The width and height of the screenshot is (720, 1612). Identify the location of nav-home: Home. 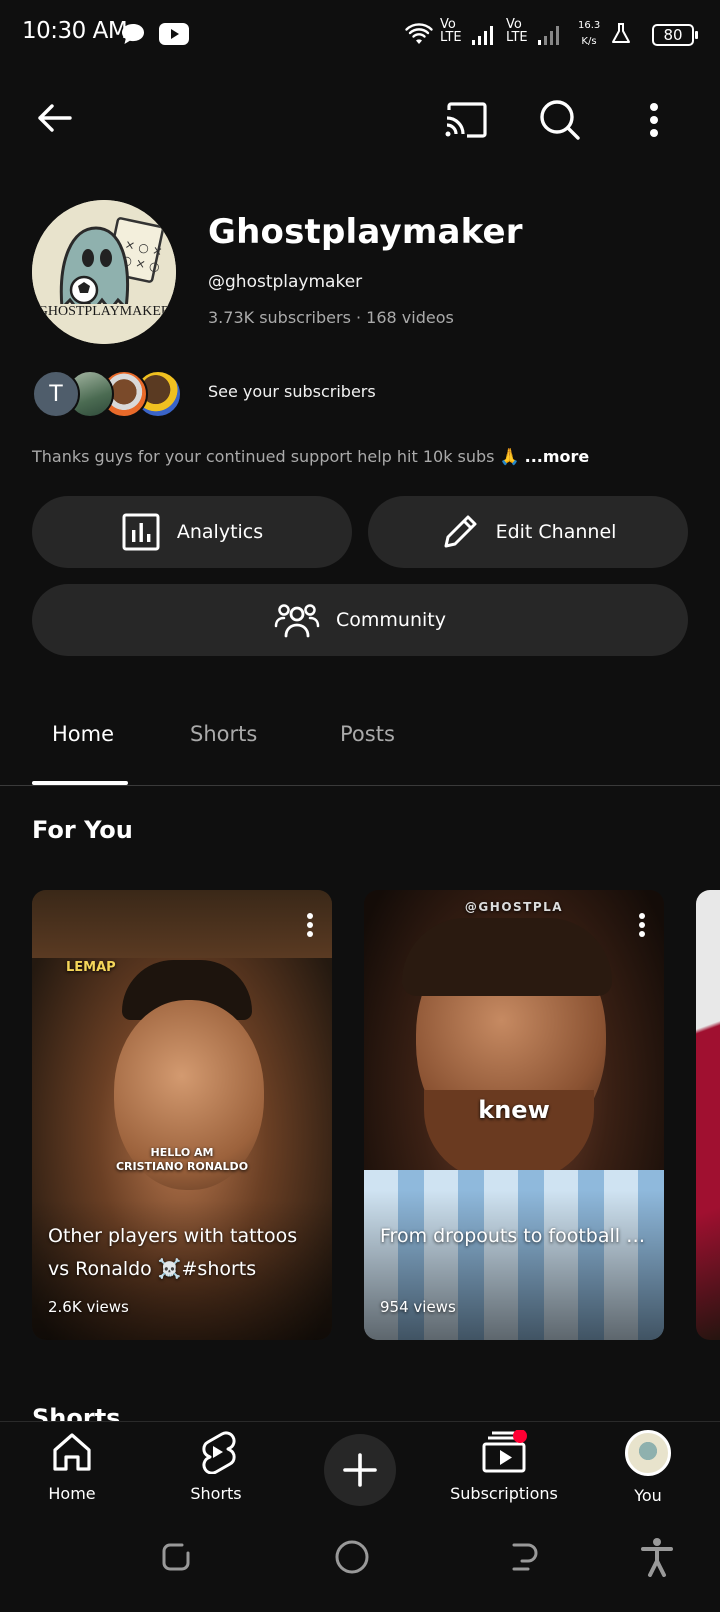
(72, 1466).